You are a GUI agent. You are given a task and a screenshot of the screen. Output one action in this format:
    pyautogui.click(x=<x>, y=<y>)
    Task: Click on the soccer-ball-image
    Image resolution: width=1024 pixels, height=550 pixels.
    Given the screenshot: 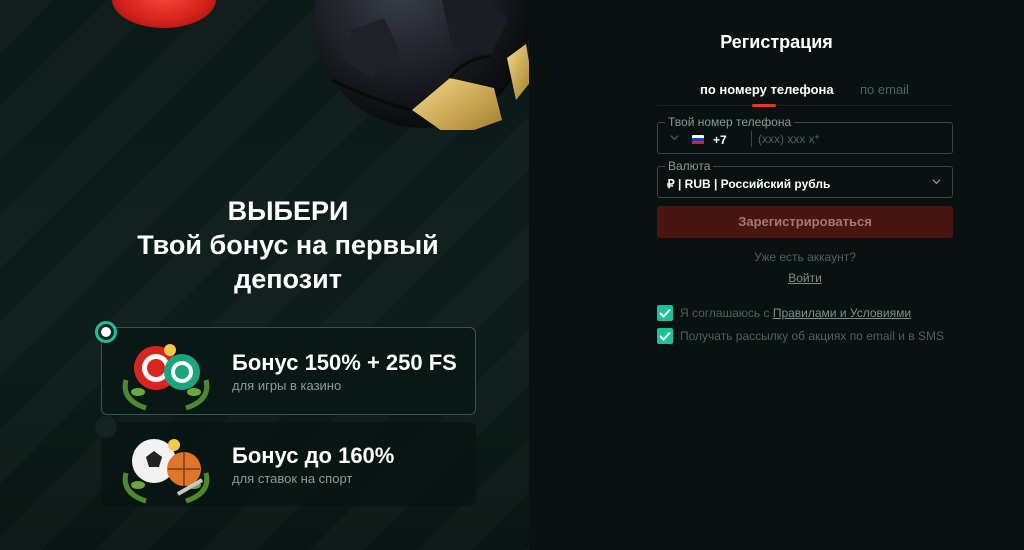 What is the action you would take?
    pyautogui.click(x=421, y=65)
    